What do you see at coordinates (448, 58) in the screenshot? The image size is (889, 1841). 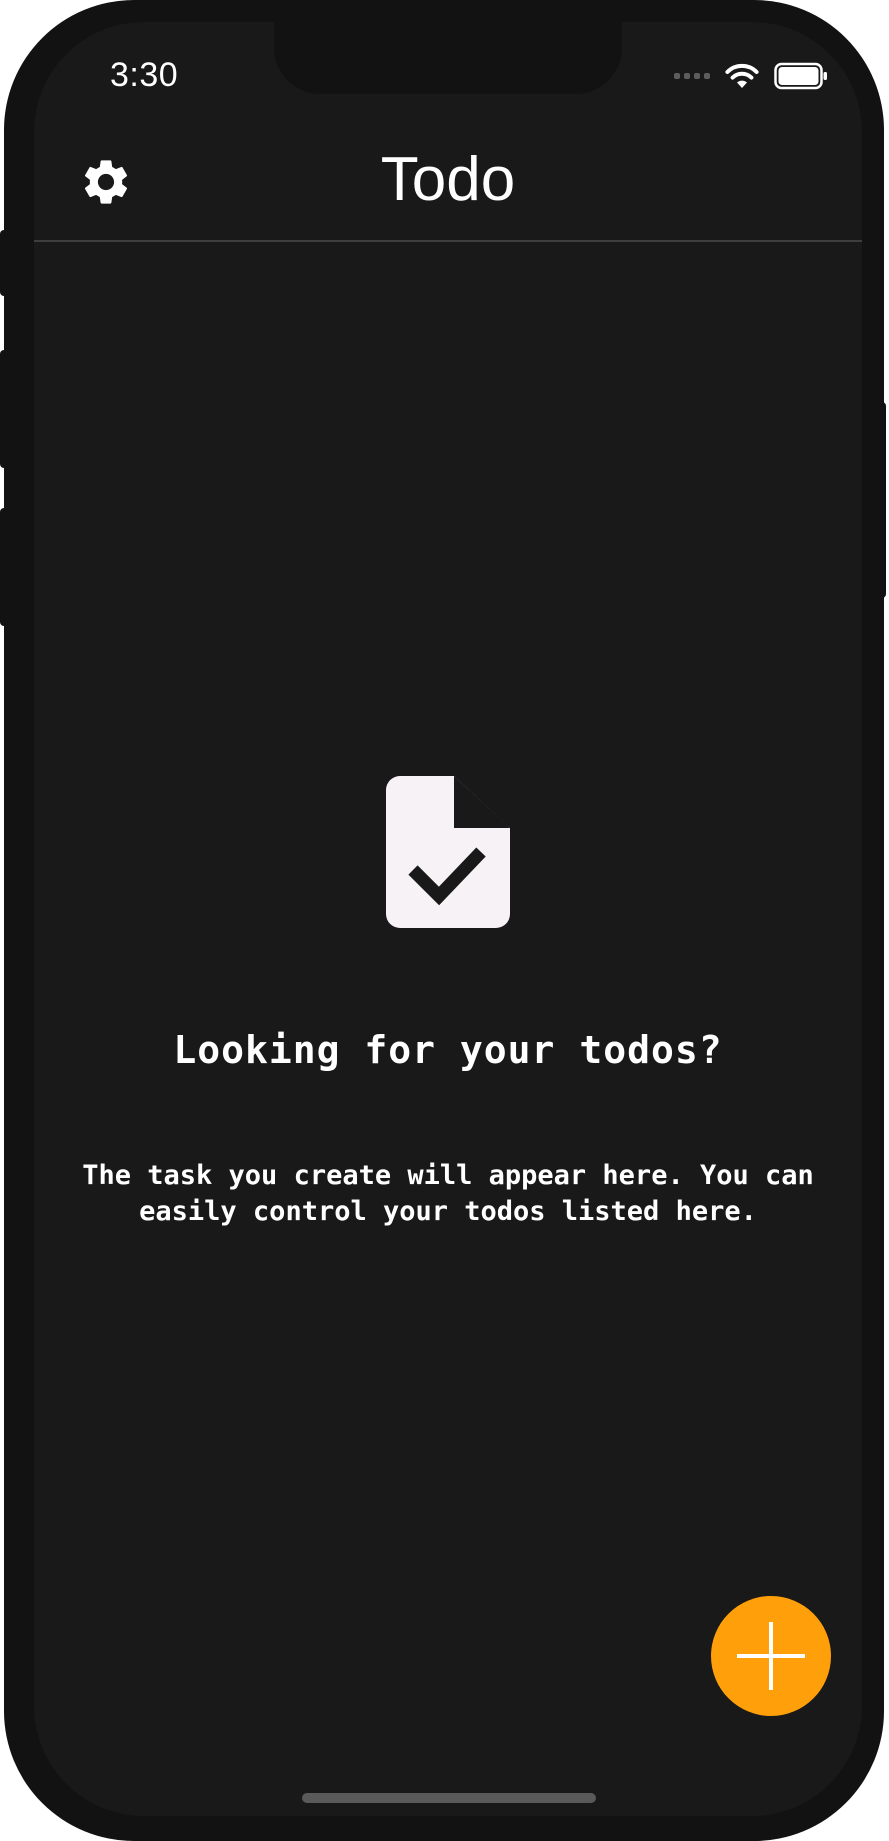 I see `notch` at bounding box center [448, 58].